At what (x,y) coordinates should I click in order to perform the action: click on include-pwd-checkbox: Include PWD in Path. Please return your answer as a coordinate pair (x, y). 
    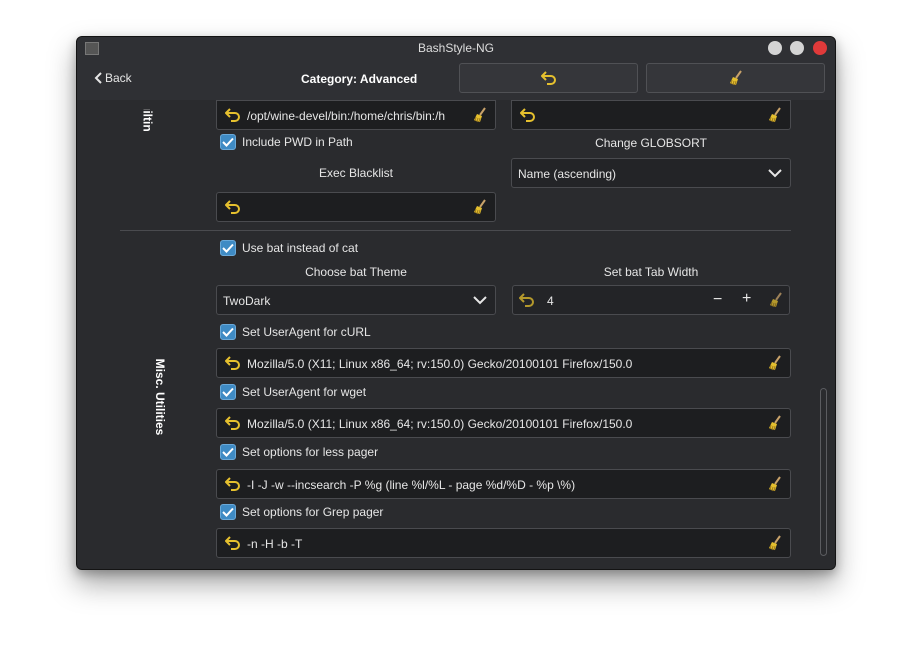
    Looking at the image, I should click on (286, 142).